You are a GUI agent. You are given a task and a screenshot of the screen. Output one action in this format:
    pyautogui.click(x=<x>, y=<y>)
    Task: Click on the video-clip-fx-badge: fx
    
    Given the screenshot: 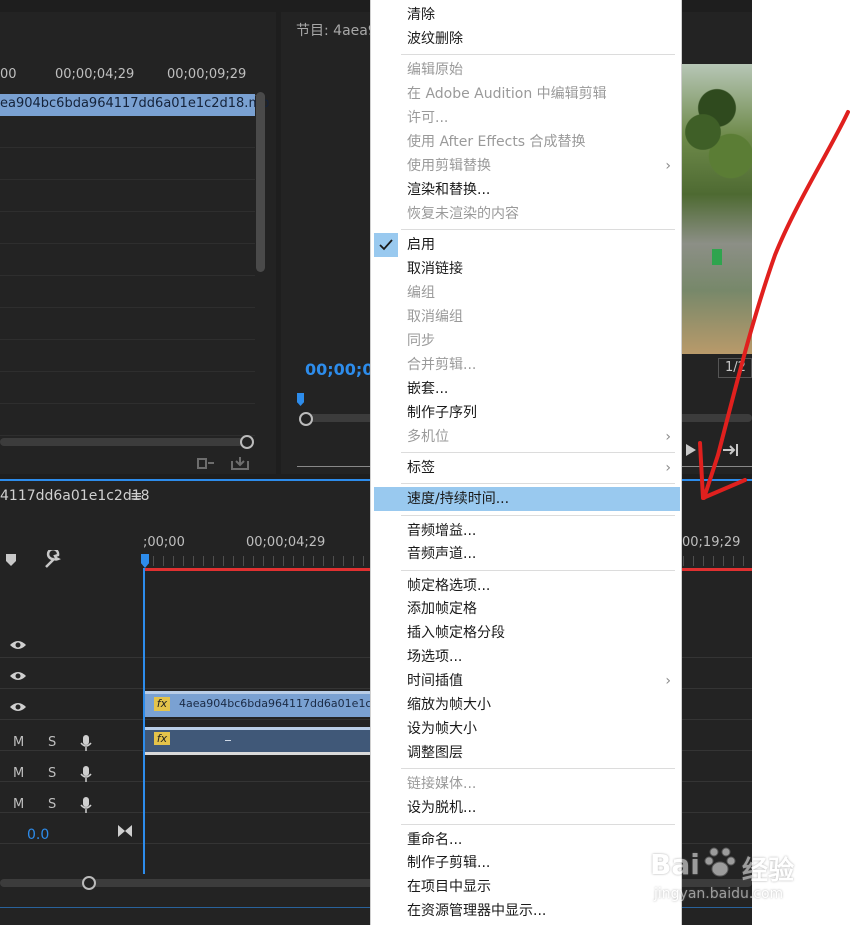 What is the action you would take?
    pyautogui.click(x=162, y=704)
    